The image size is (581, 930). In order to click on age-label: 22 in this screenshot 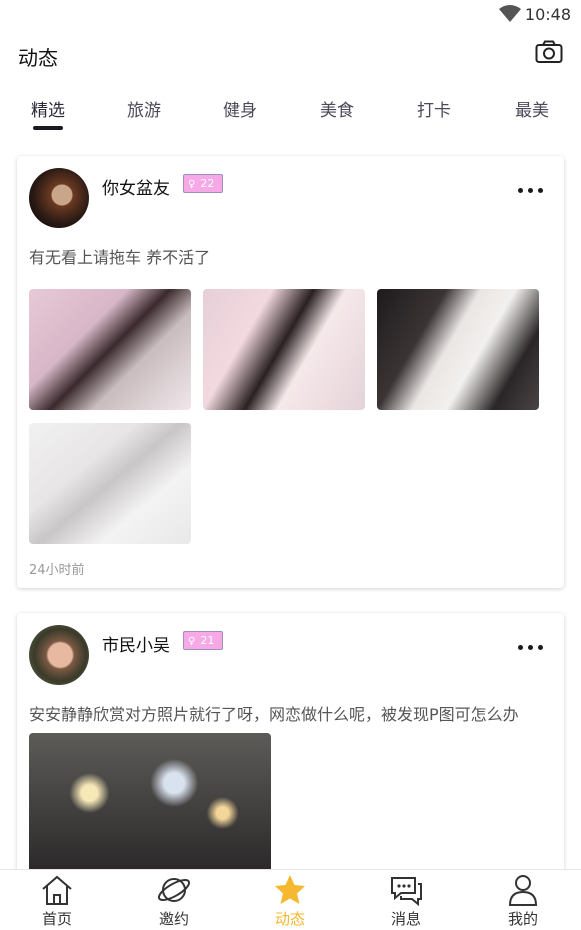, I will do `click(207, 183)`.